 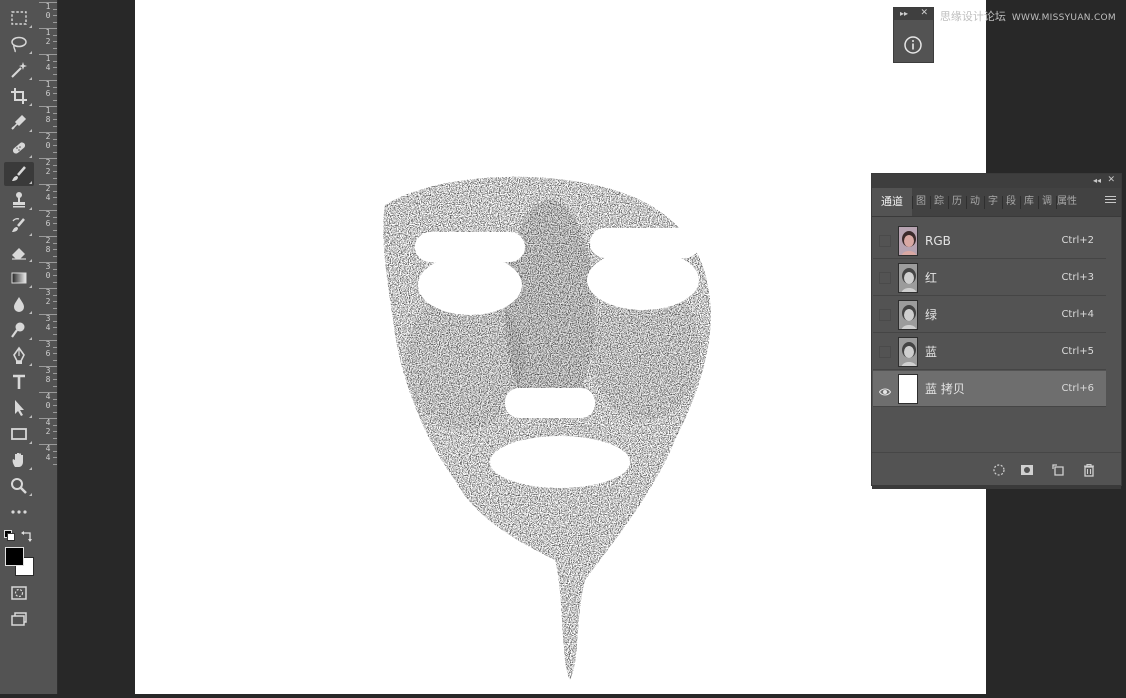 What do you see at coordinates (1067, 202) in the screenshot?
I see `tab-panel-9: 属性` at bounding box center [1067, 202].